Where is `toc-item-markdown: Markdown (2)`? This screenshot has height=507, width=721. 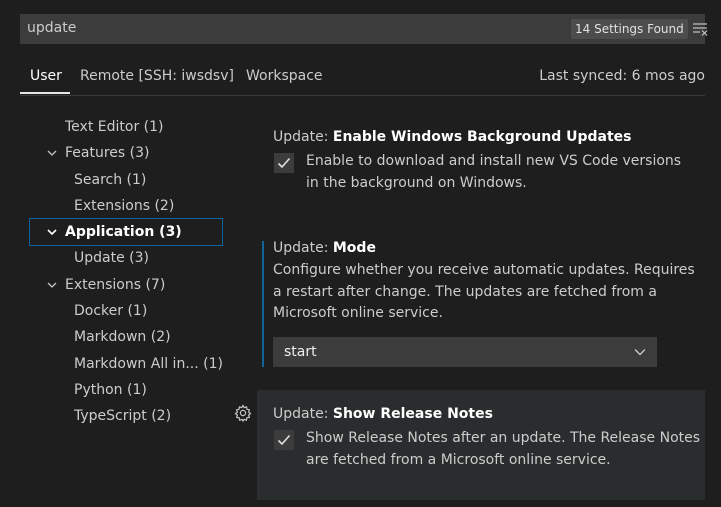
toc-item-markdown: Markdown (2) is located at coordinates (126, 337).